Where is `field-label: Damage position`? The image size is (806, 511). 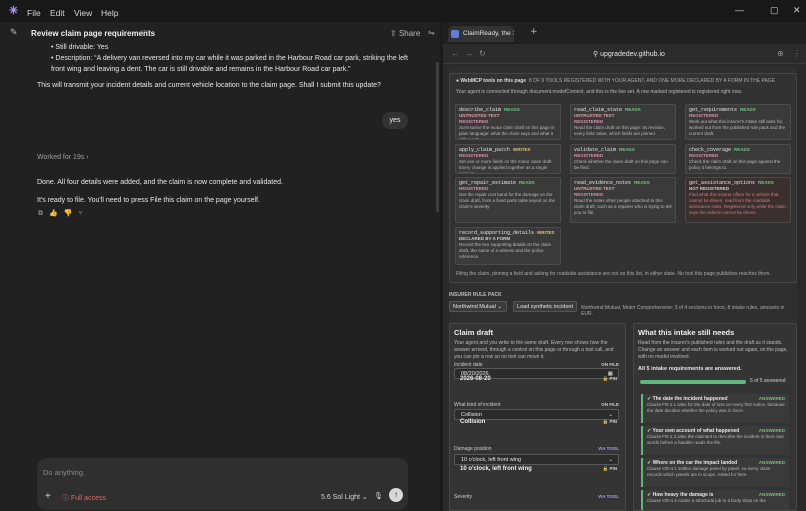
field-label: Damage position is located at coordinates (473, 449).